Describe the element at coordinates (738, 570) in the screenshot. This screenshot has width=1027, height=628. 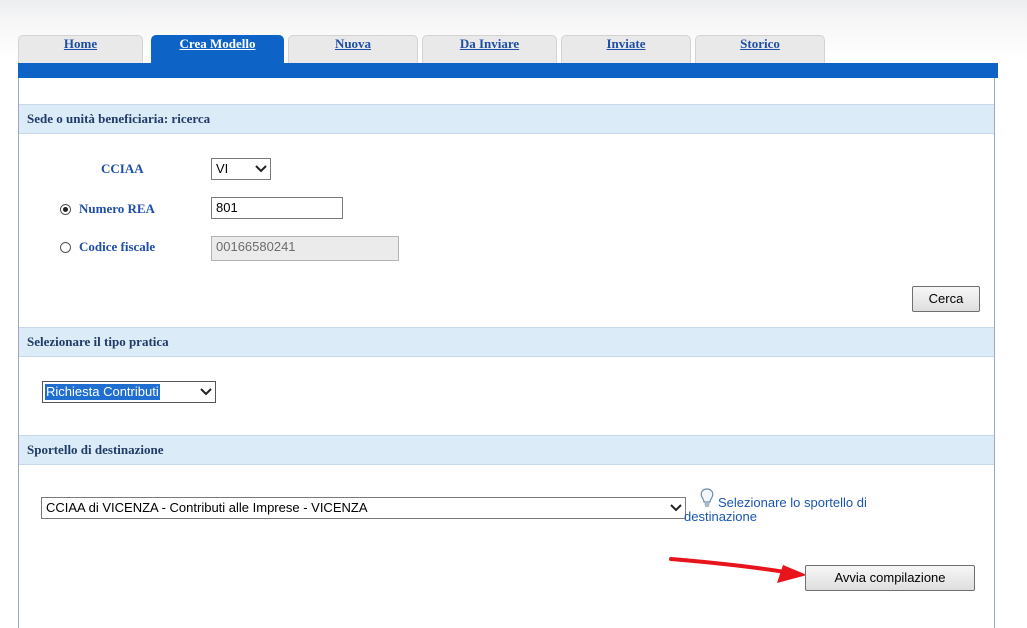
I see `red-arrow-annotation` at that location.